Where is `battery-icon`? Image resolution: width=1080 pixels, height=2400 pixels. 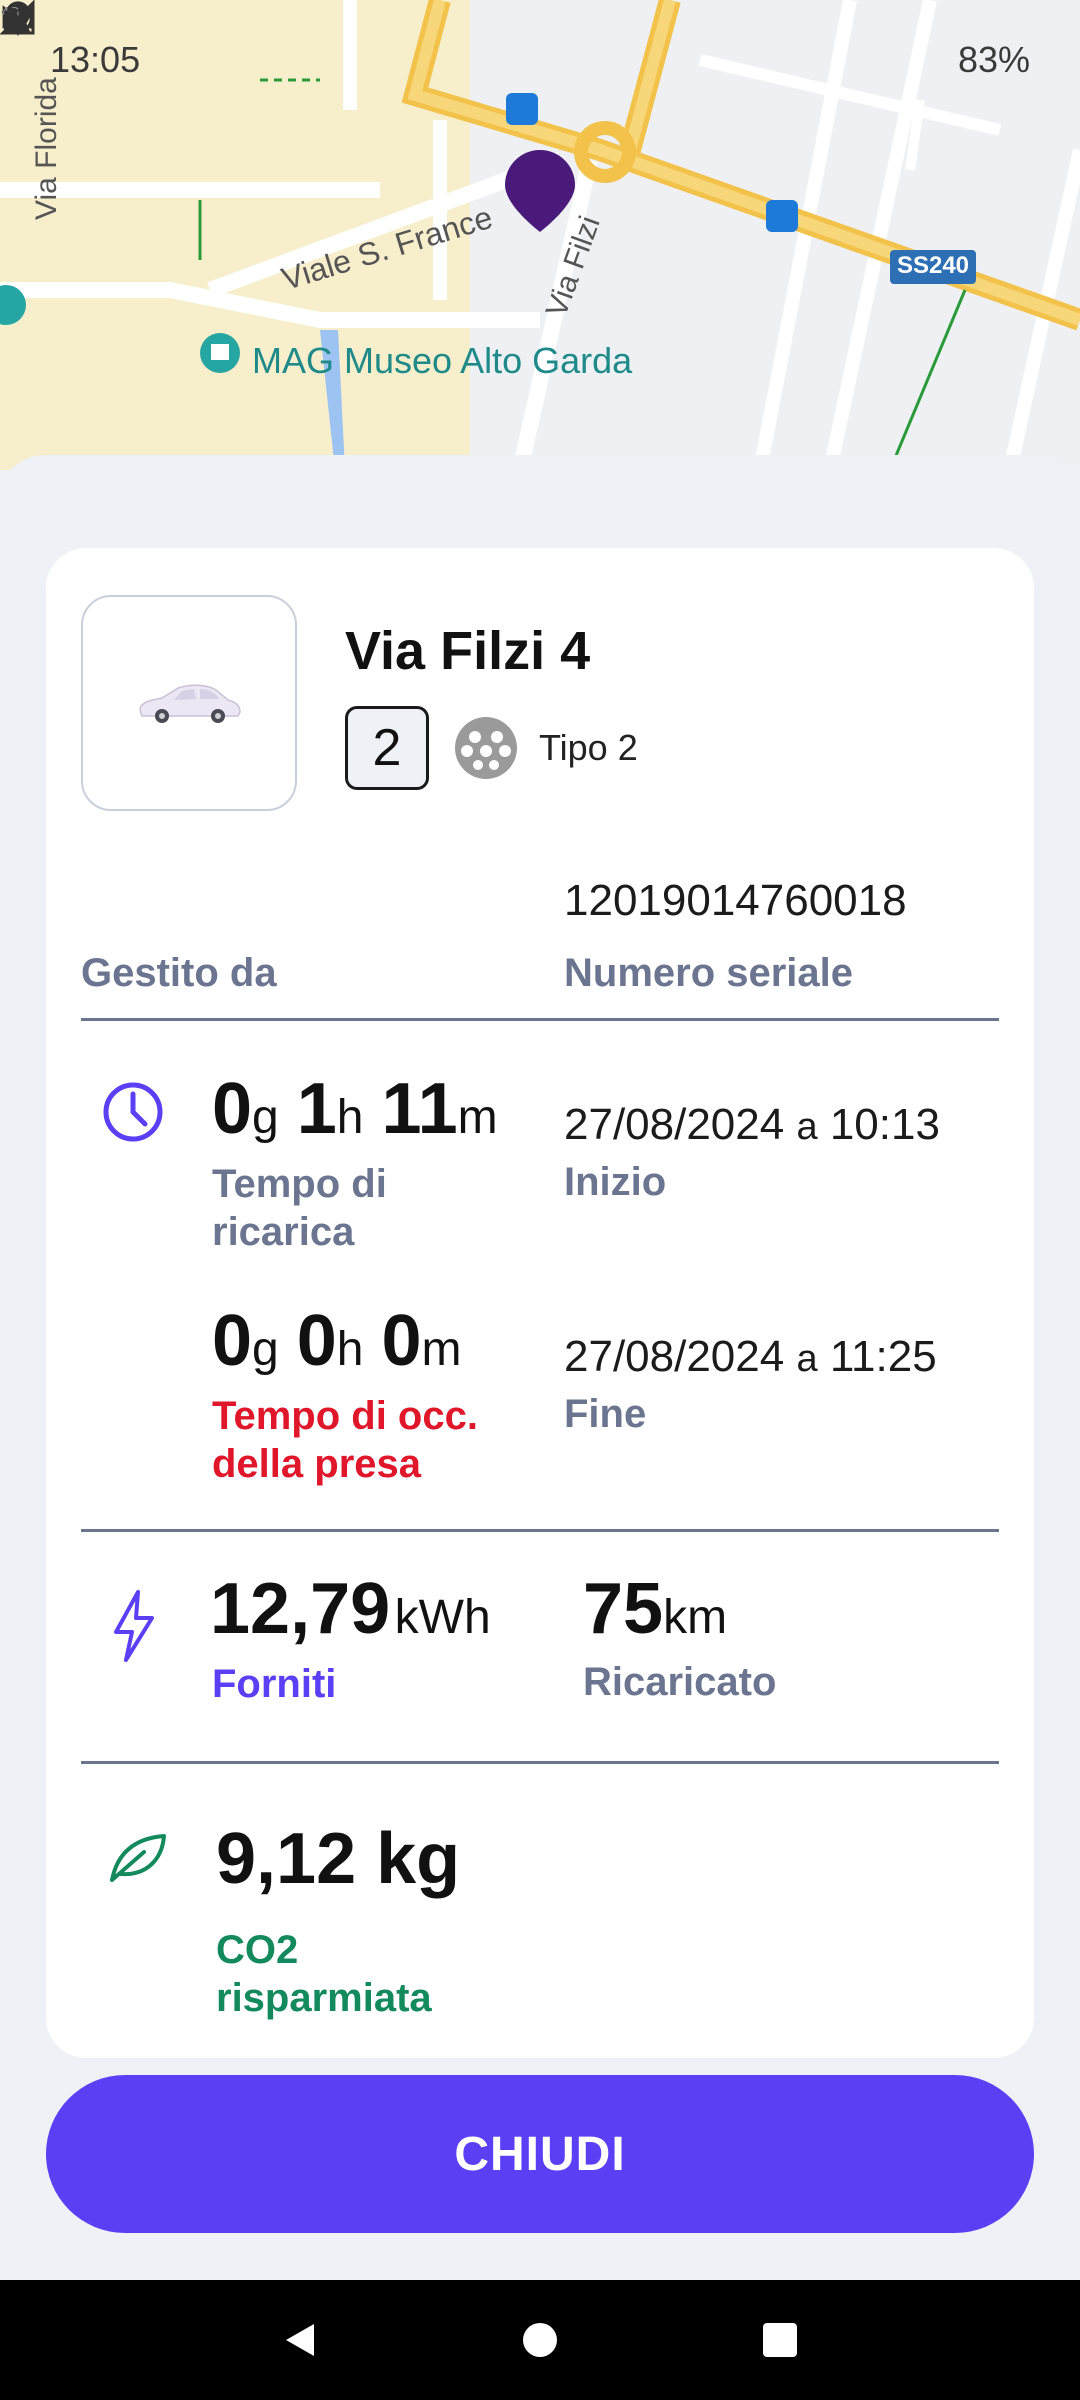
battery-icon is located at coordinates (11, 17).